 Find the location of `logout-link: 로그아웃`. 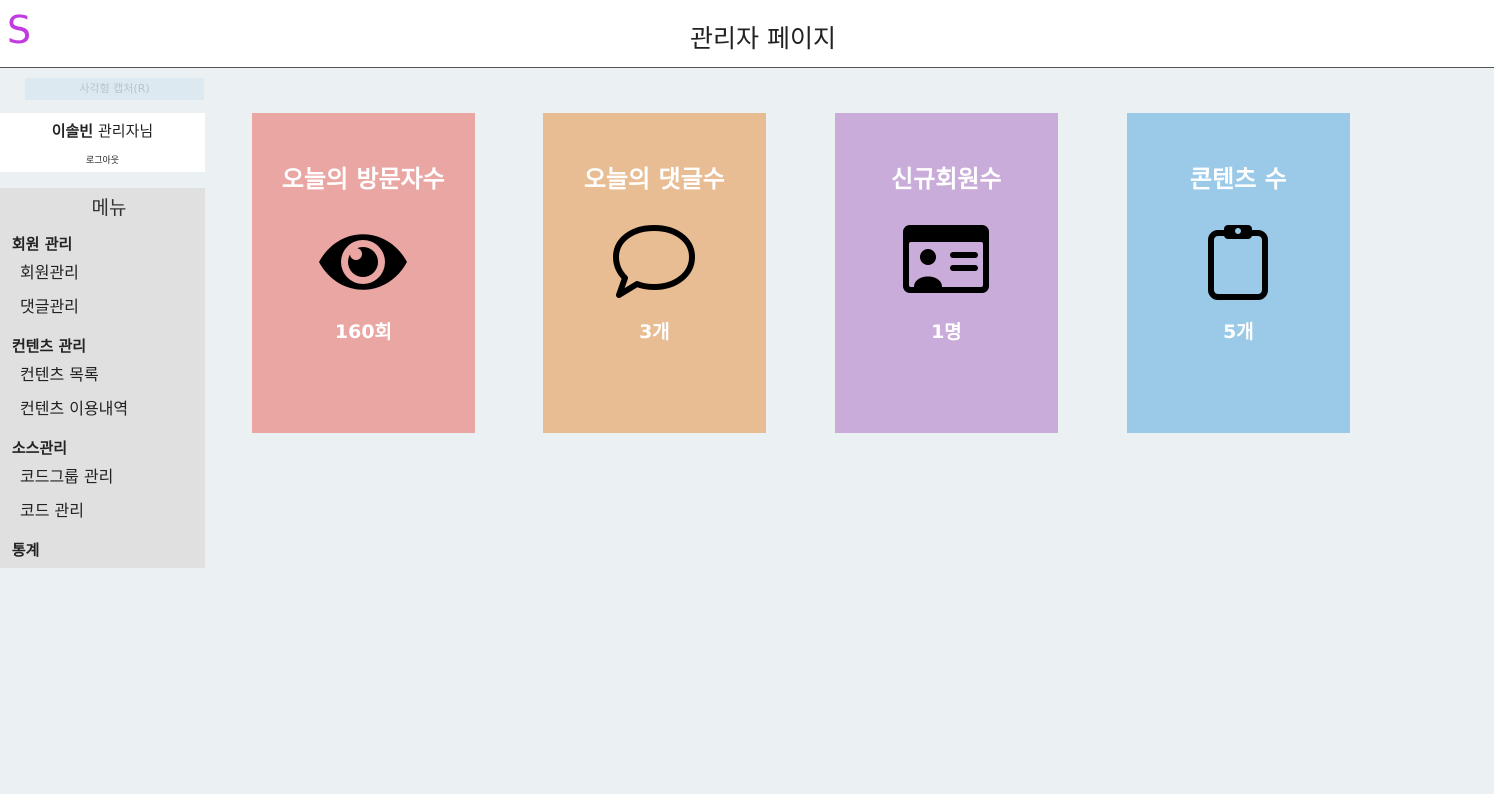

logout-link: 로그아웃 is located at coordinates (102, 161).